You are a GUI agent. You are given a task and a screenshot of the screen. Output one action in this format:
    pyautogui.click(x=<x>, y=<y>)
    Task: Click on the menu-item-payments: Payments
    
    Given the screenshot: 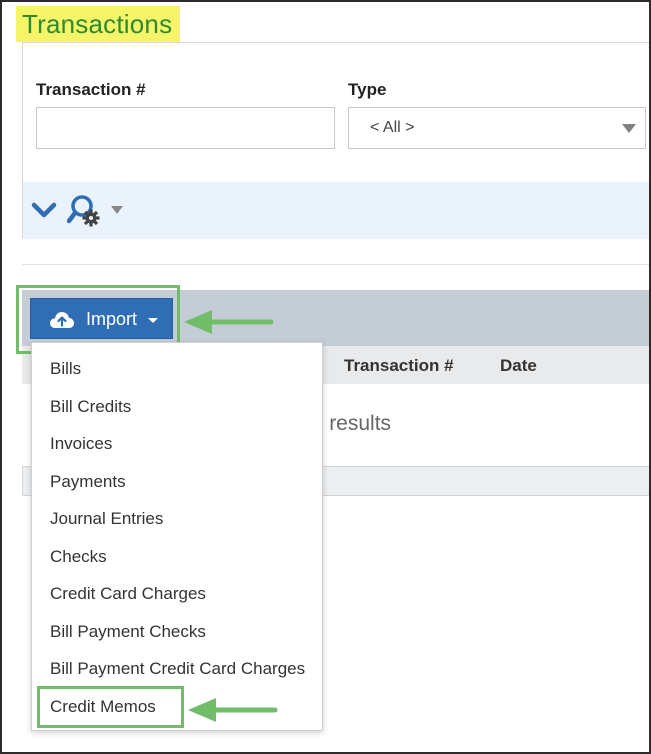 What is the action you would take?
    pyautogui.click(x=88, y=482)
    